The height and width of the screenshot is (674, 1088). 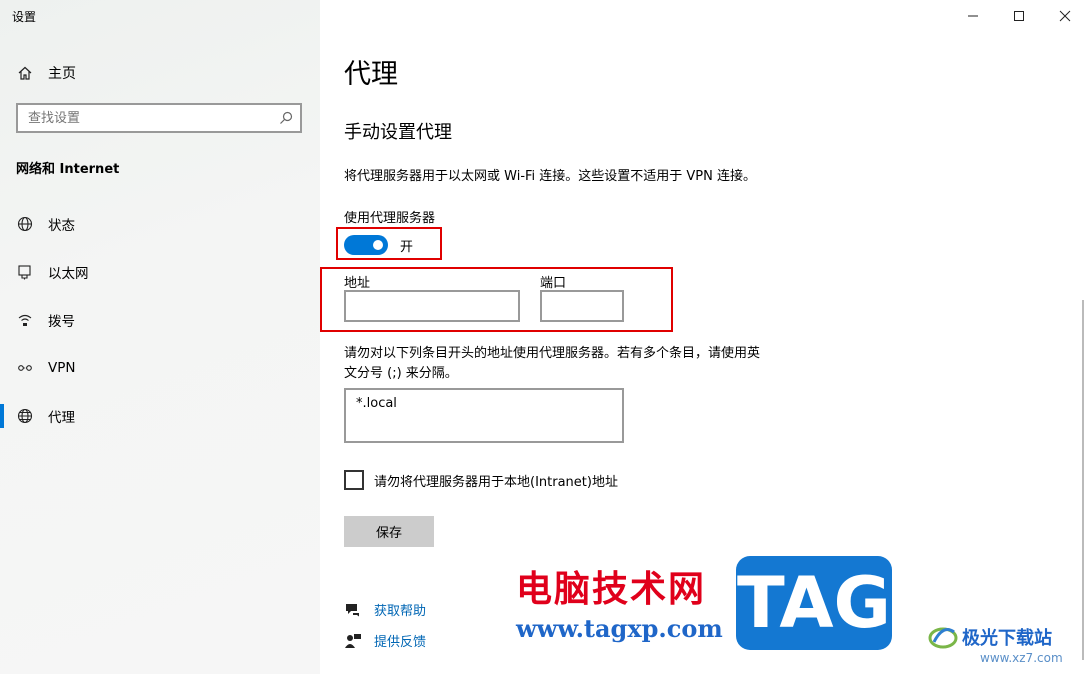 What do you see at coordinates (550, 176) in the screenshot?
I see `description-text: 将代理服务器用于以太网或 Wi-Fi 连接。这些设置不适用于 VPN 连接。` at bounding box center [550, 176].